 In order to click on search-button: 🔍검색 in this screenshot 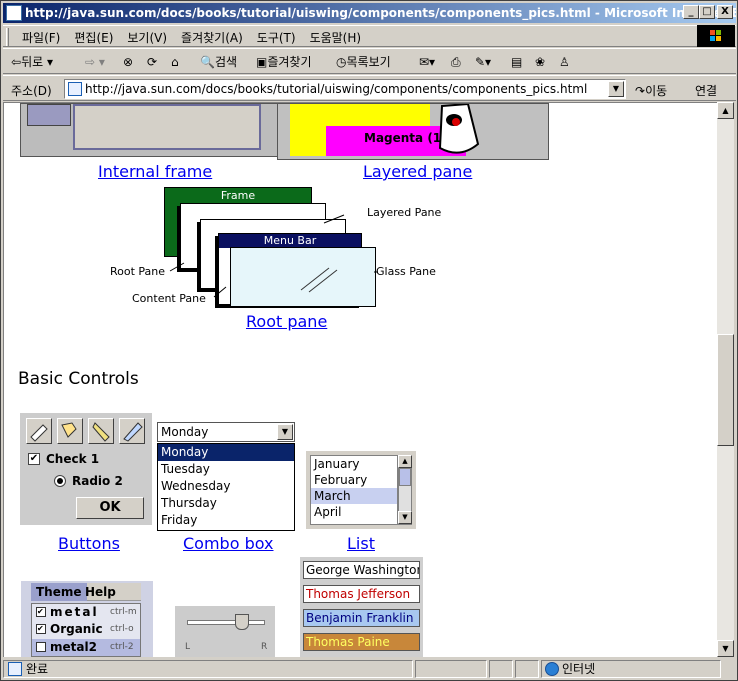, I will do `click(218, 62)`.